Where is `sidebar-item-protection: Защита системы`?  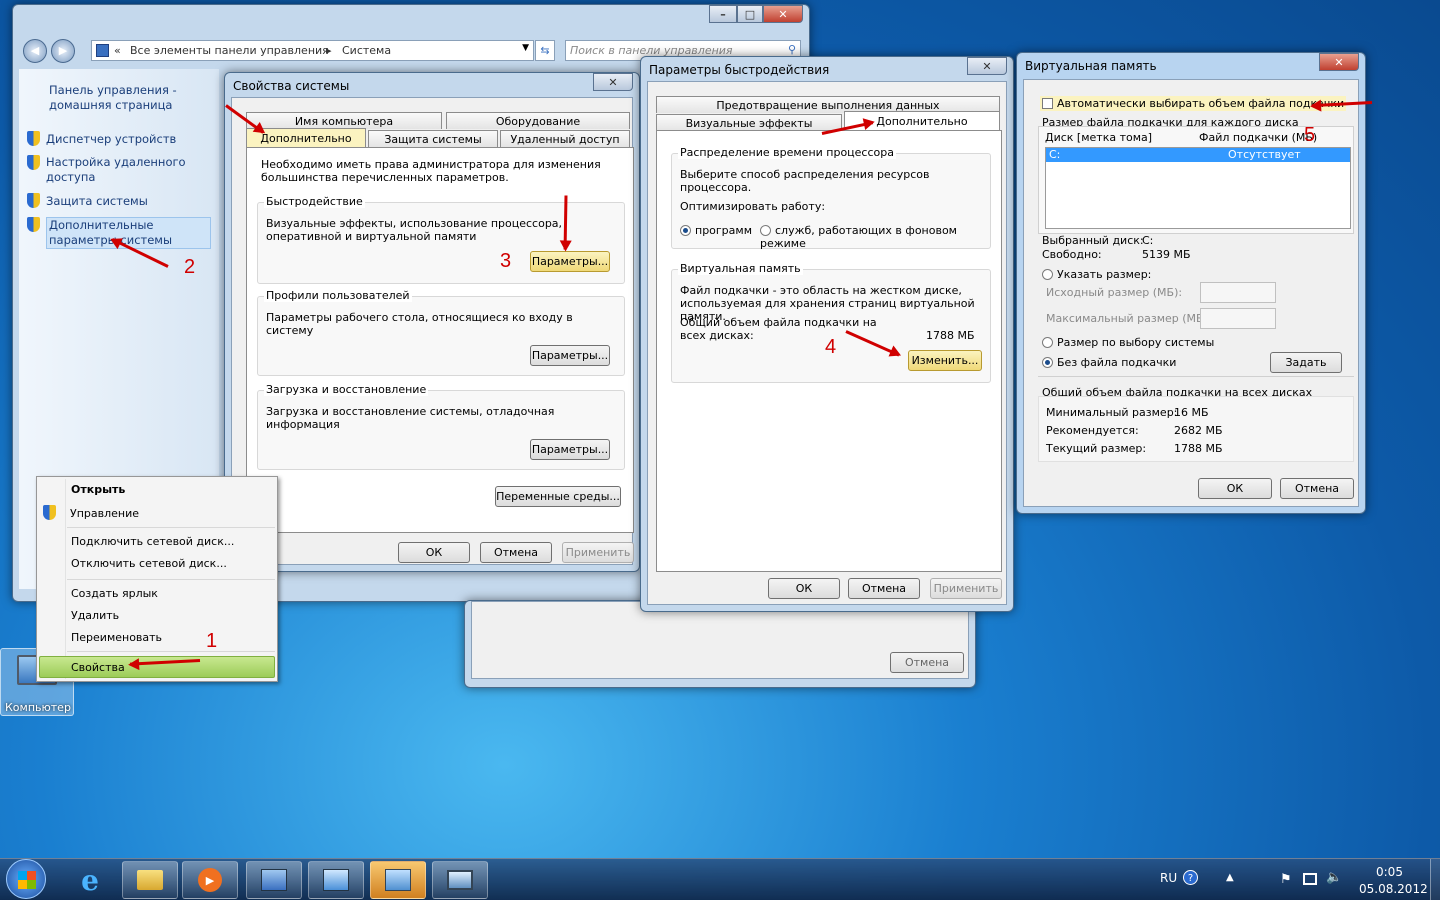
sidebar-item-protection: Защита системы is located at coordinates (122, 200).